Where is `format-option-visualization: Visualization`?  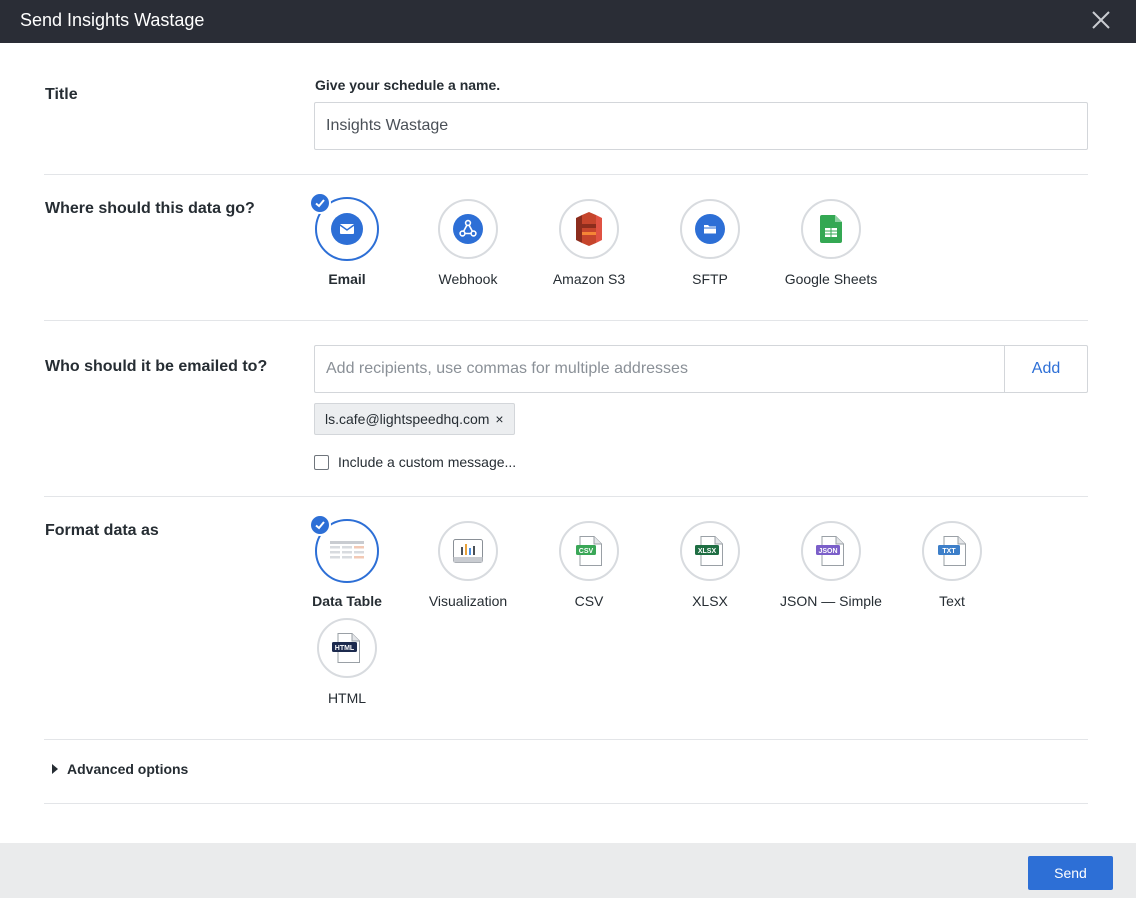 format-option-visualization: Visualization is located at coordinates (468, 565).